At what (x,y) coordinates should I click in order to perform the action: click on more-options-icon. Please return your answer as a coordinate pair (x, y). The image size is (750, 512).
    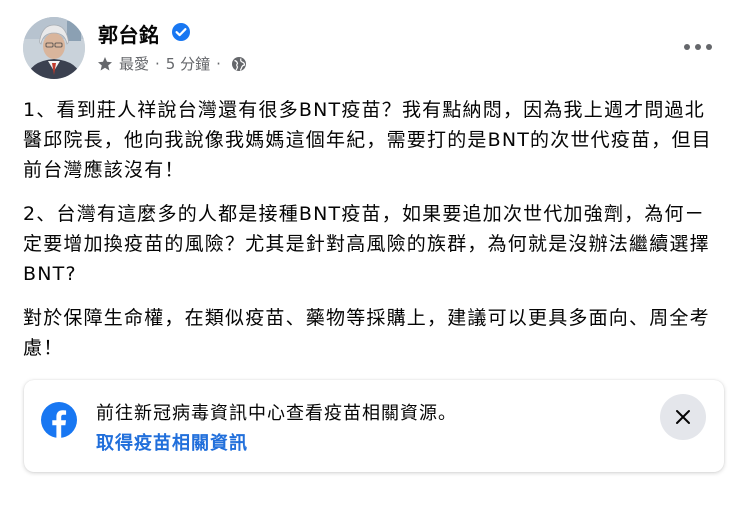
    Looking at the image, I should click on (698, 47).